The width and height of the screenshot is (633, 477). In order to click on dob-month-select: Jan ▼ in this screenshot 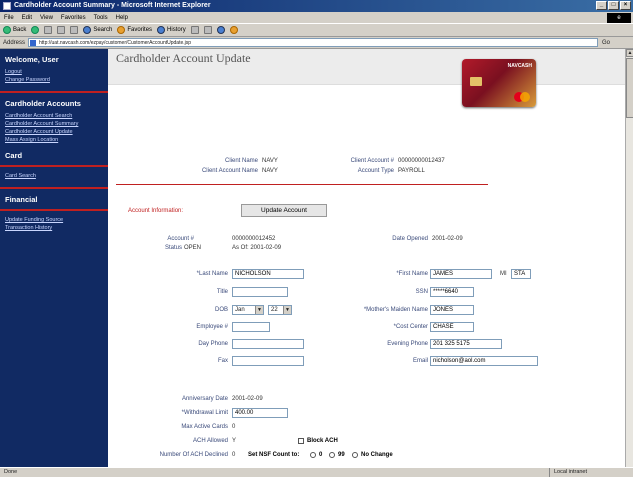, I will do `click(248, 310)`.